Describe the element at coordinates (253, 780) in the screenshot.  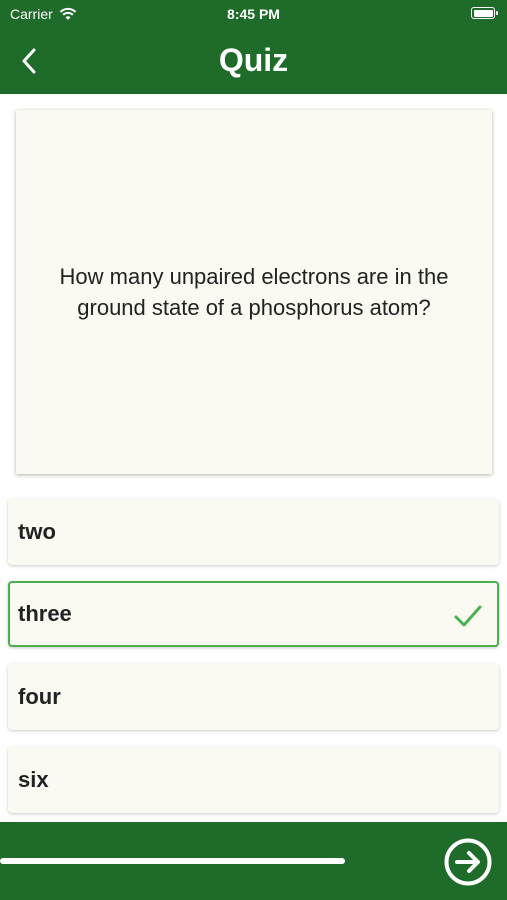
I see `answer-option-six: six` at that location.